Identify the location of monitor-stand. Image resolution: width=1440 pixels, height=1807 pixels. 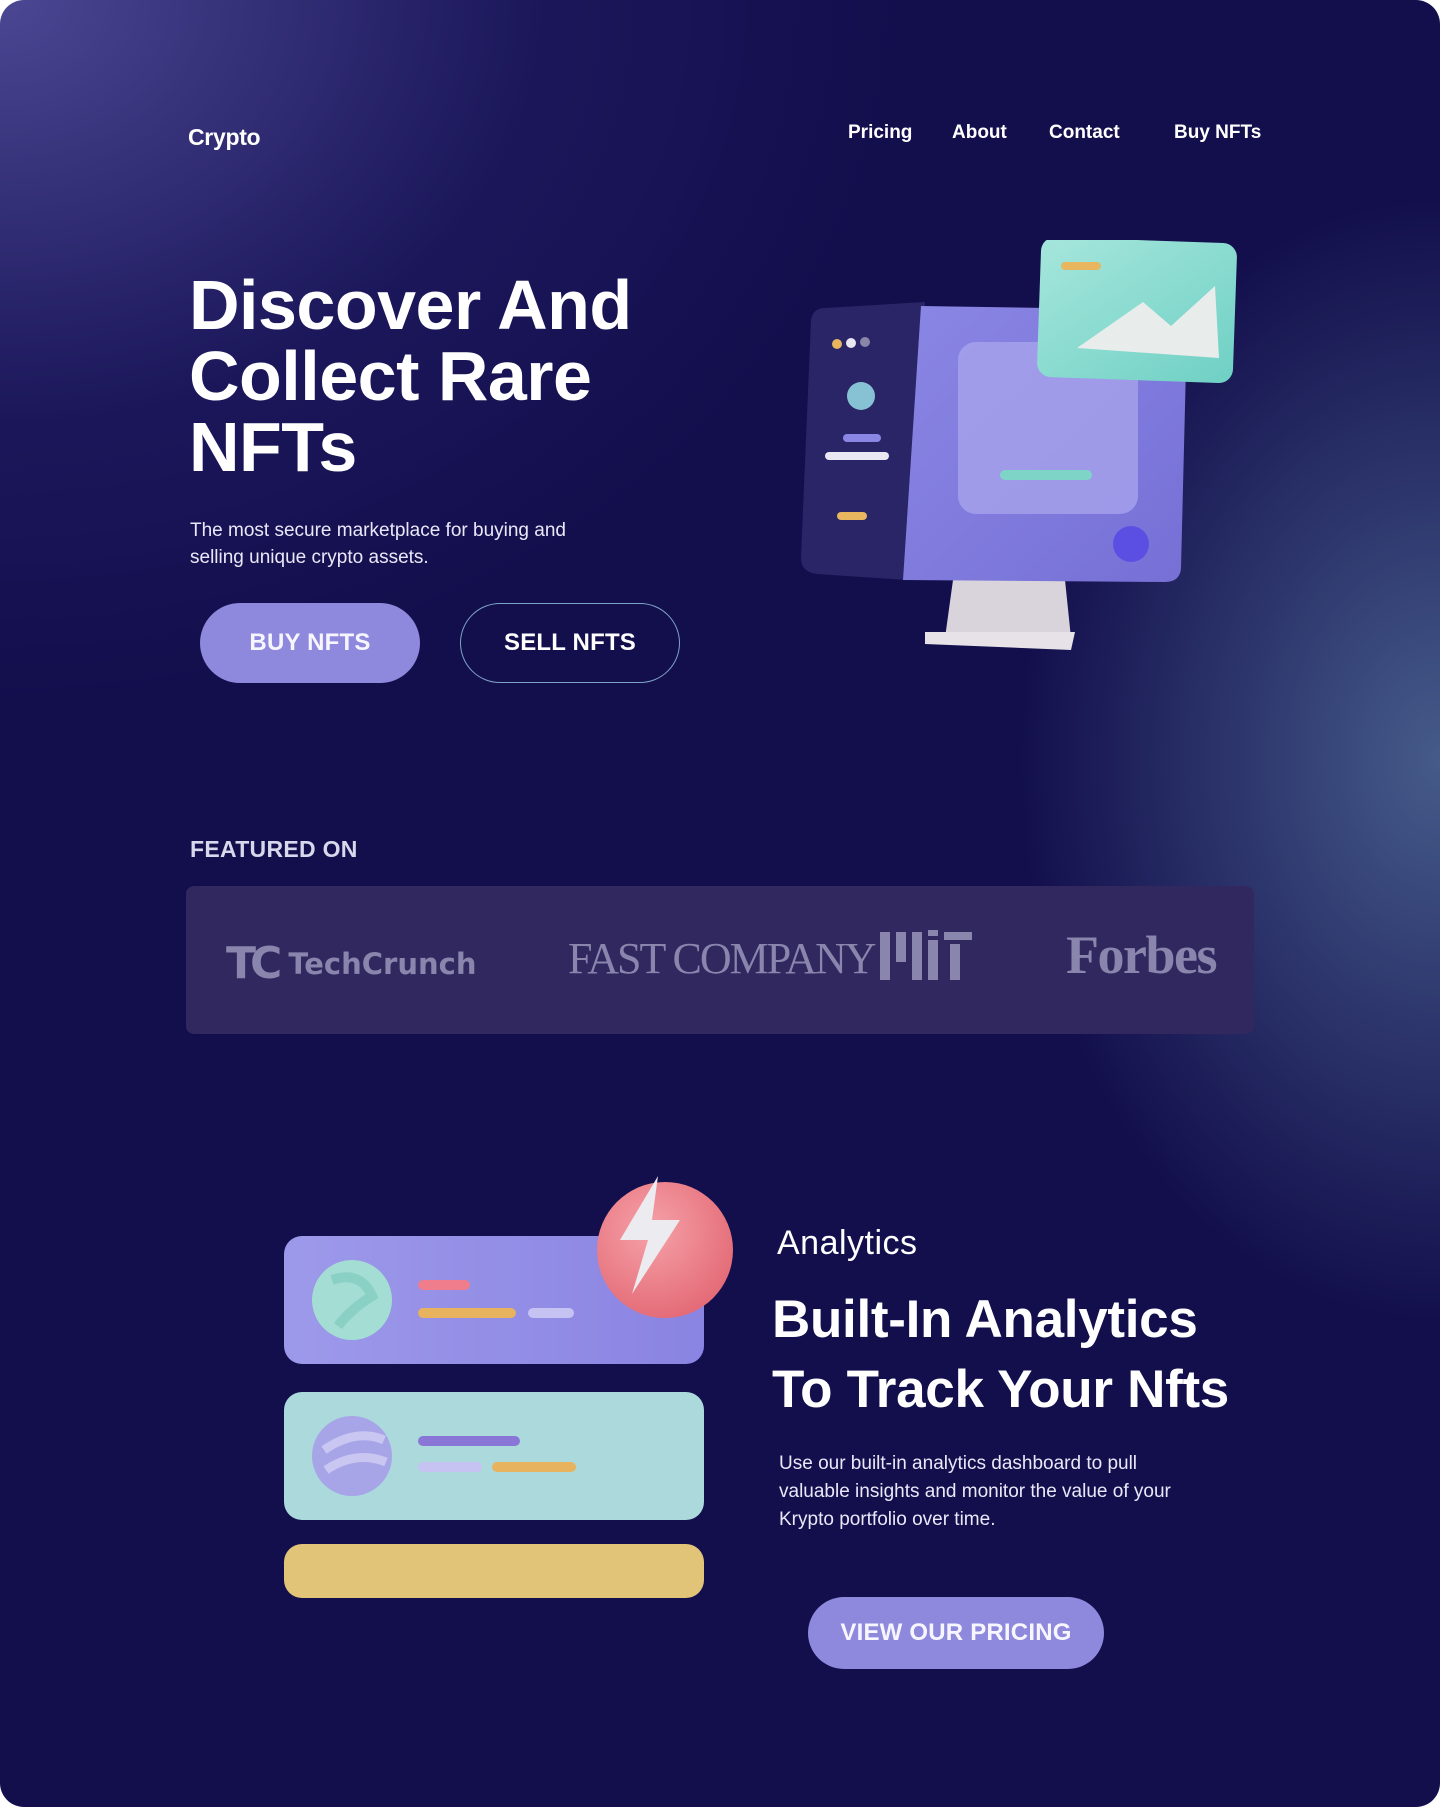
(1008, 609).